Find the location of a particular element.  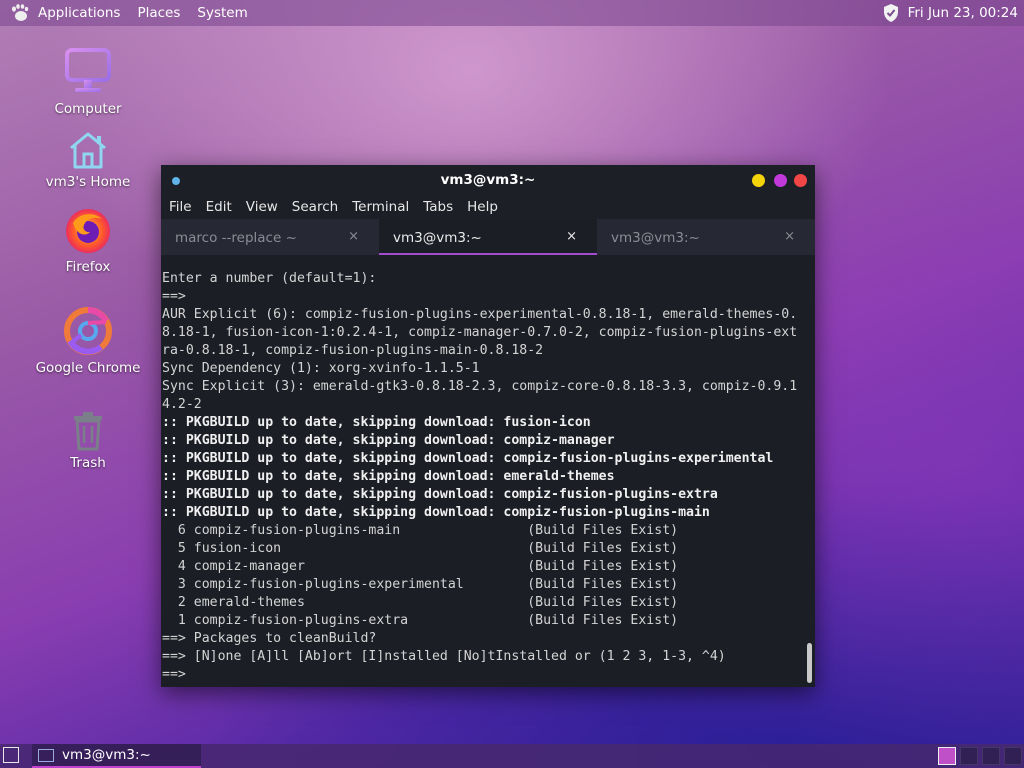

desktop-icon-chrome: Google Chrome is located at coordinates (88, 341).